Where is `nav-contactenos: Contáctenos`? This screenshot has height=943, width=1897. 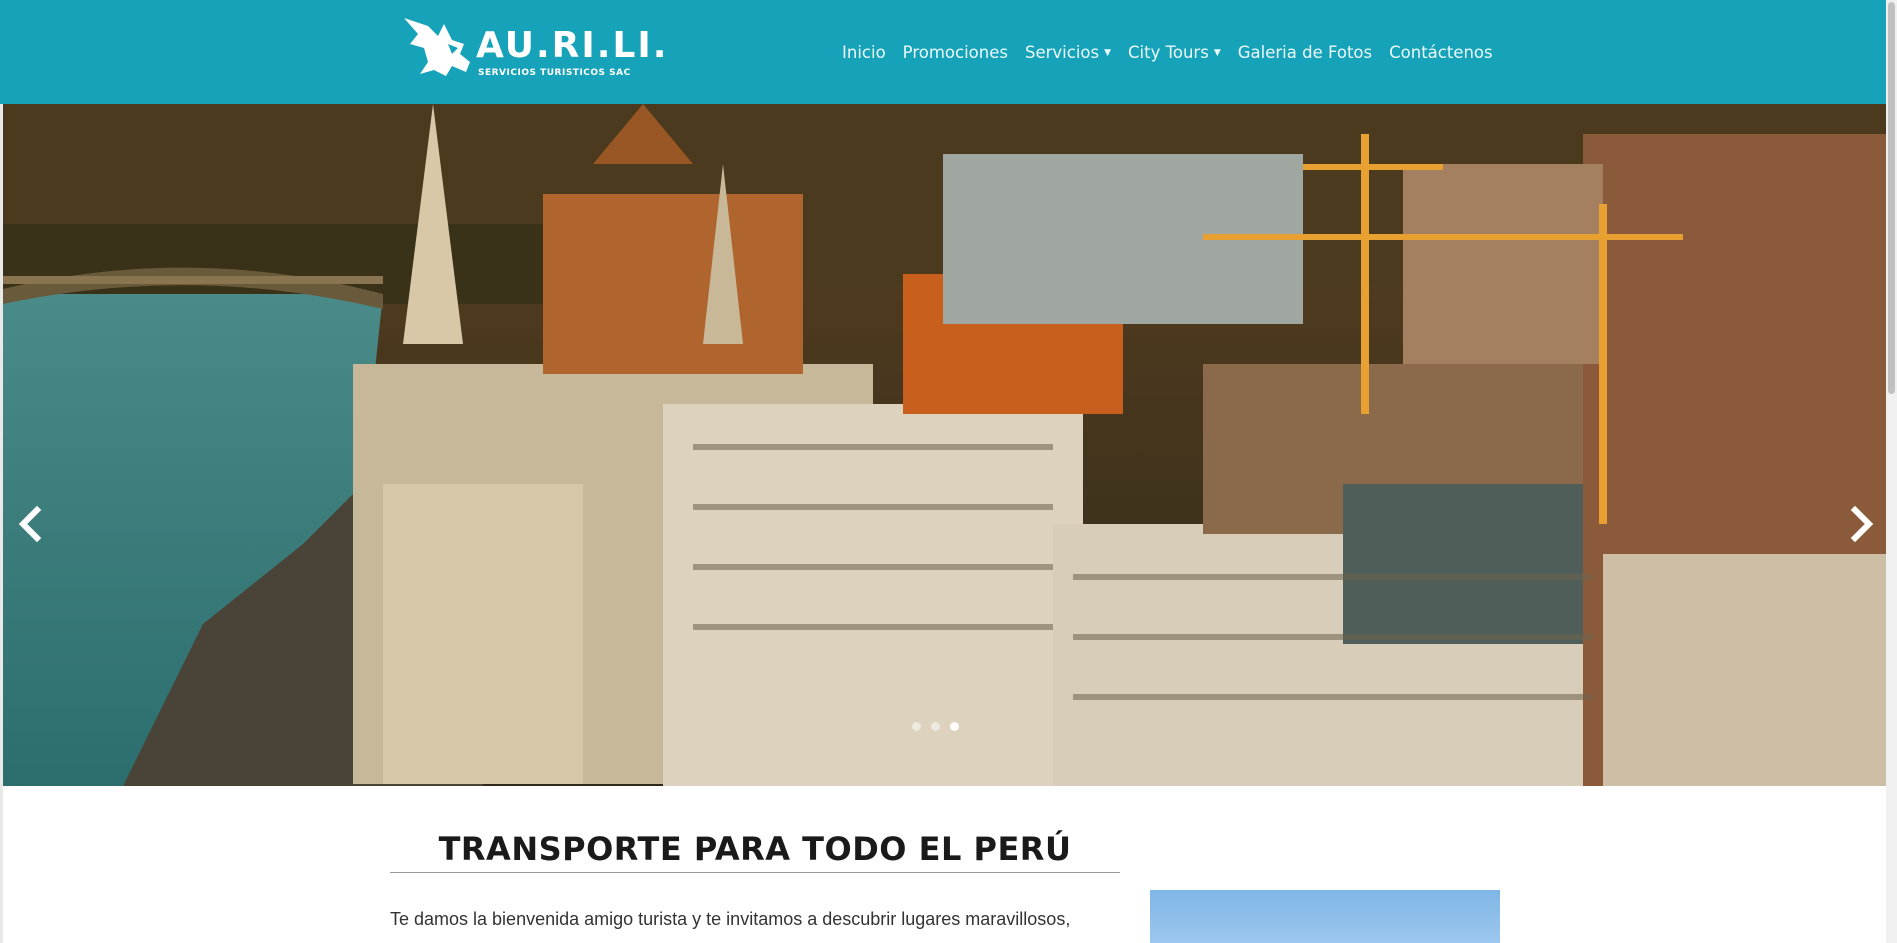 nav-contactenos: Contáctenos is located at coordinates (1441, 52).